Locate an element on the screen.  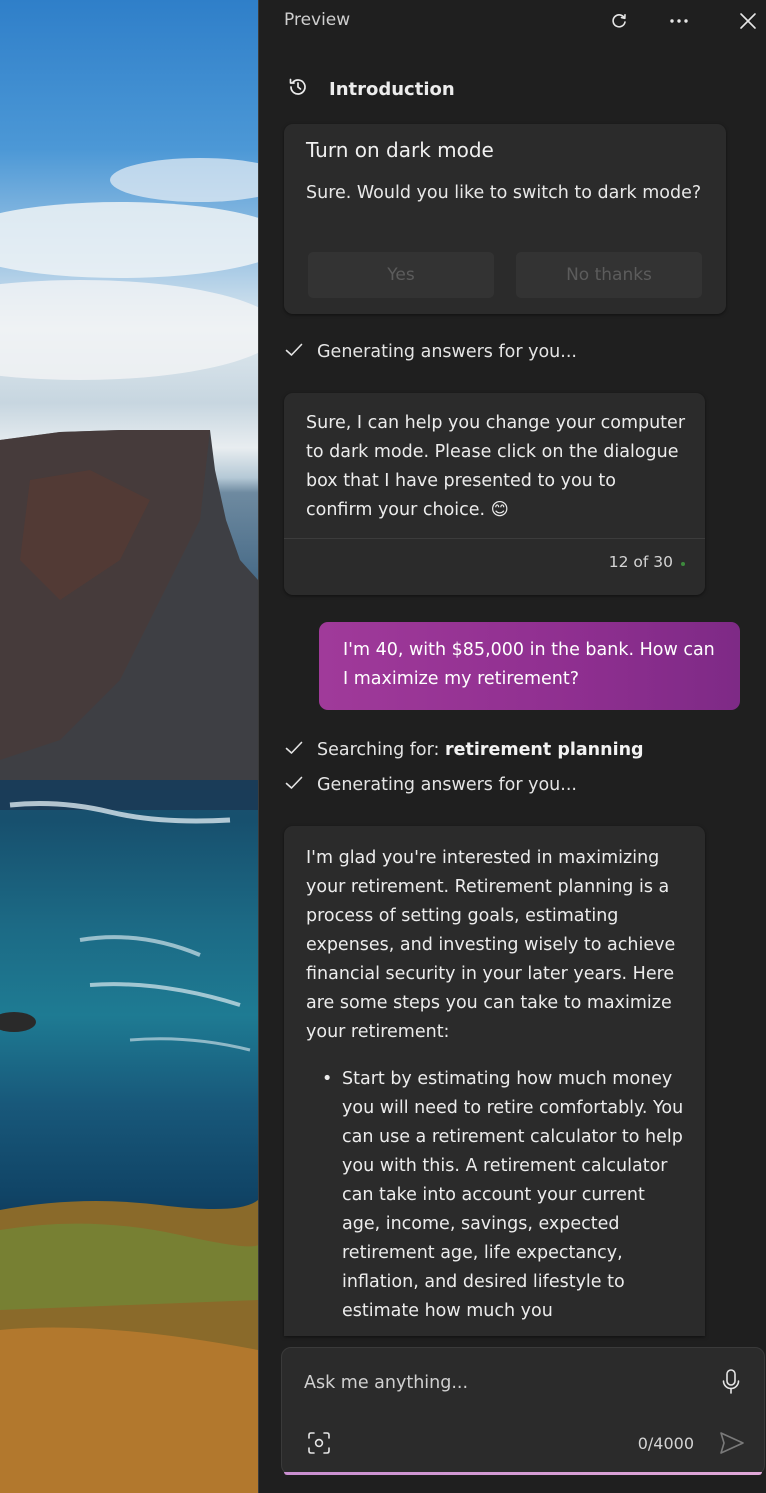
character-counter: 0/4000 is located at coordinates (665, 1443).